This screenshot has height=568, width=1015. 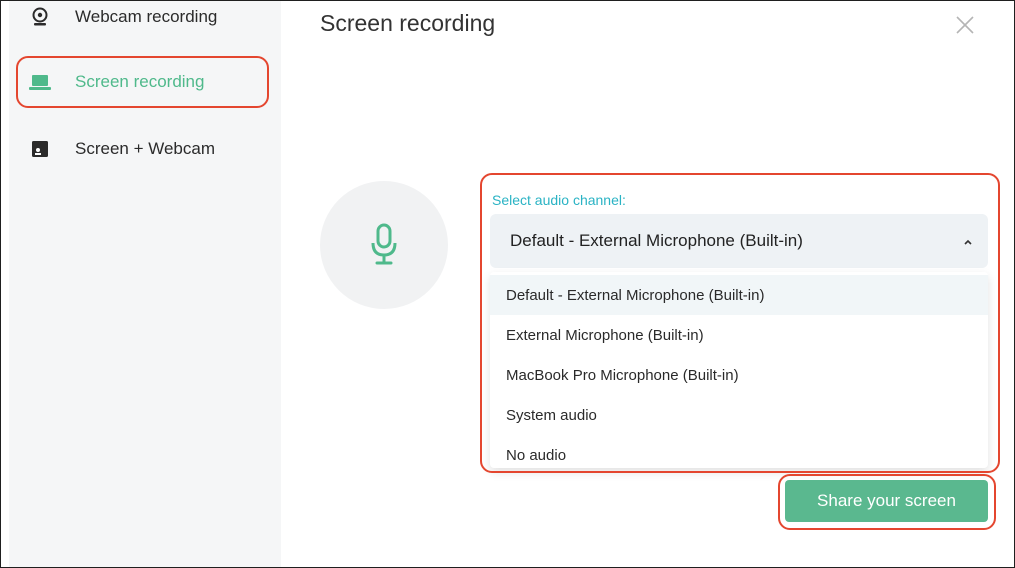 I want to click on screen-webcam-icon, so click(x=40, y=149).